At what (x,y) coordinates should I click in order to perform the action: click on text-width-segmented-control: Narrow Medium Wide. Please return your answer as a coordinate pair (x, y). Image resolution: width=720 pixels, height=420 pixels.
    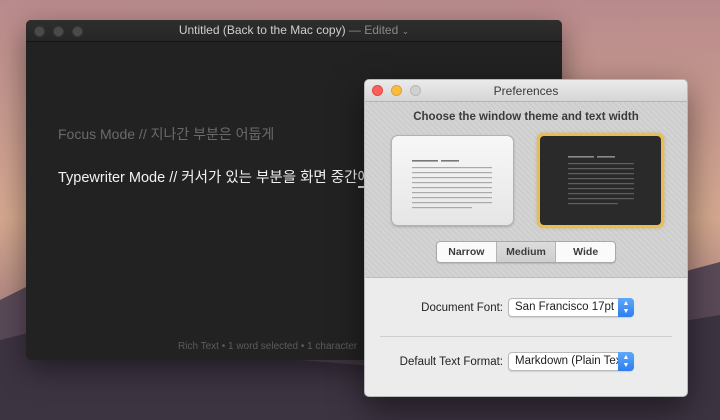
    Looking at the image, I should click on (526, 252).